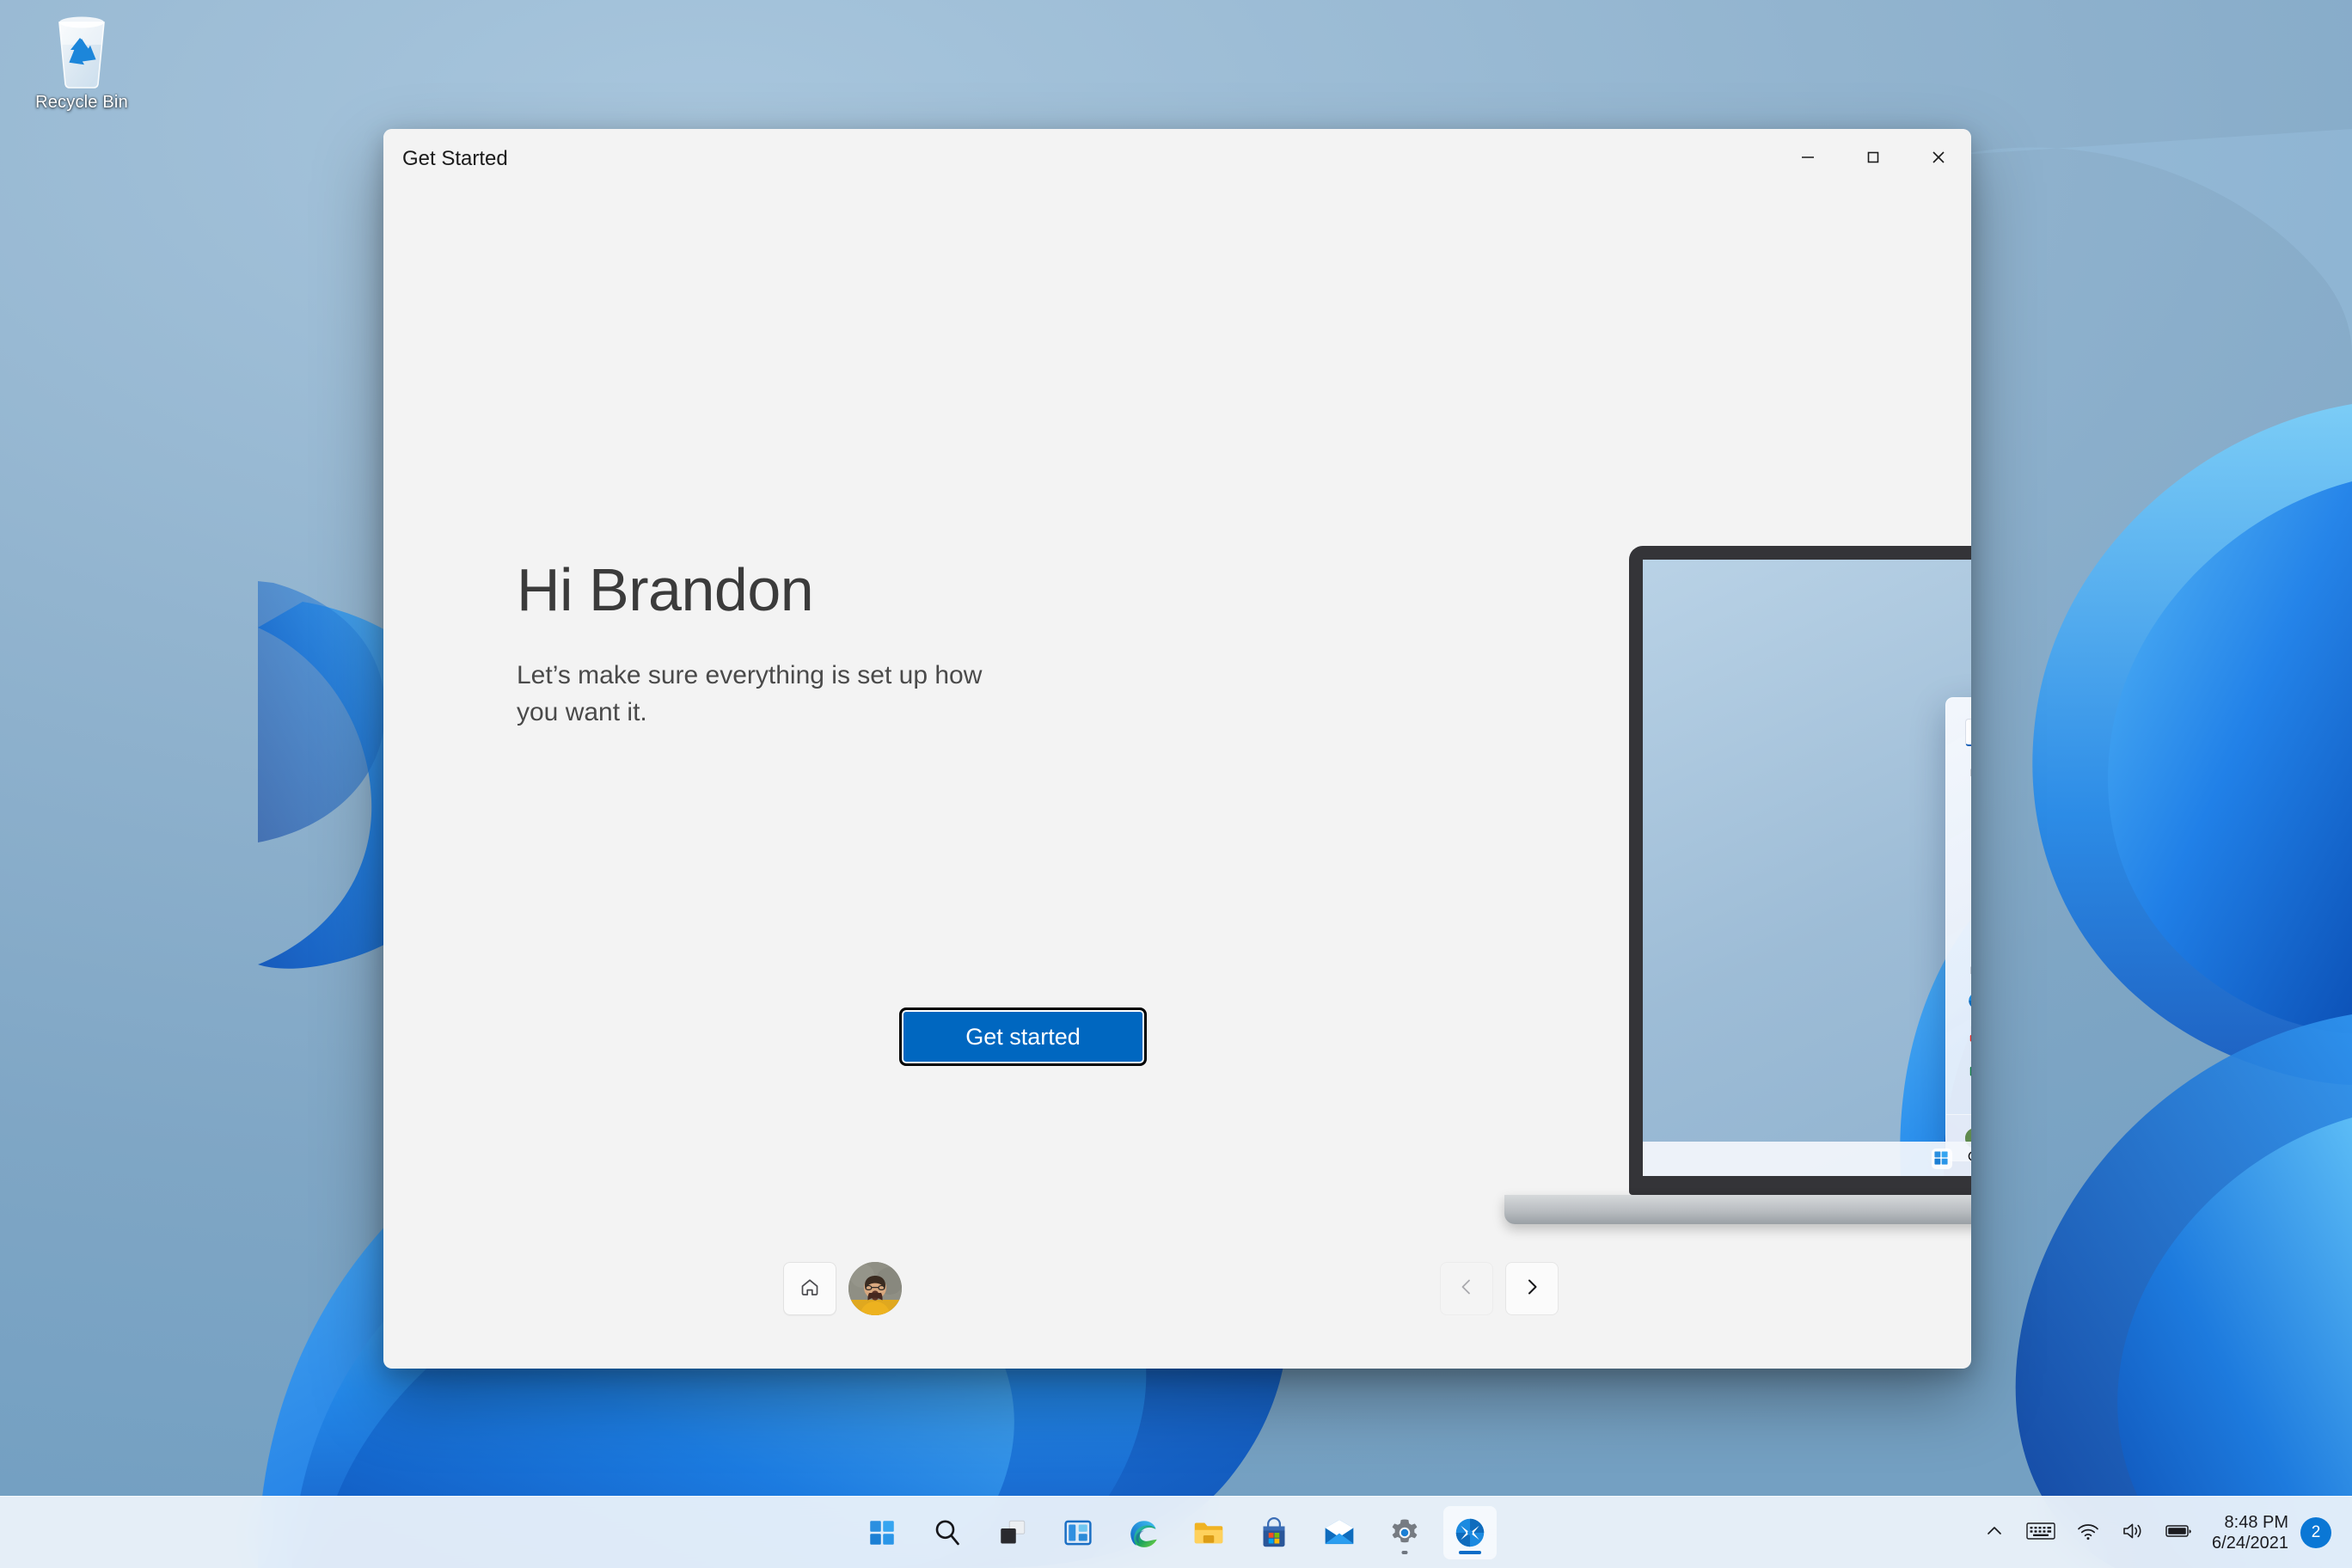  Describe the element at coordinates (1737, 1209) in the screenshot. I see `laptop-base` at that location.